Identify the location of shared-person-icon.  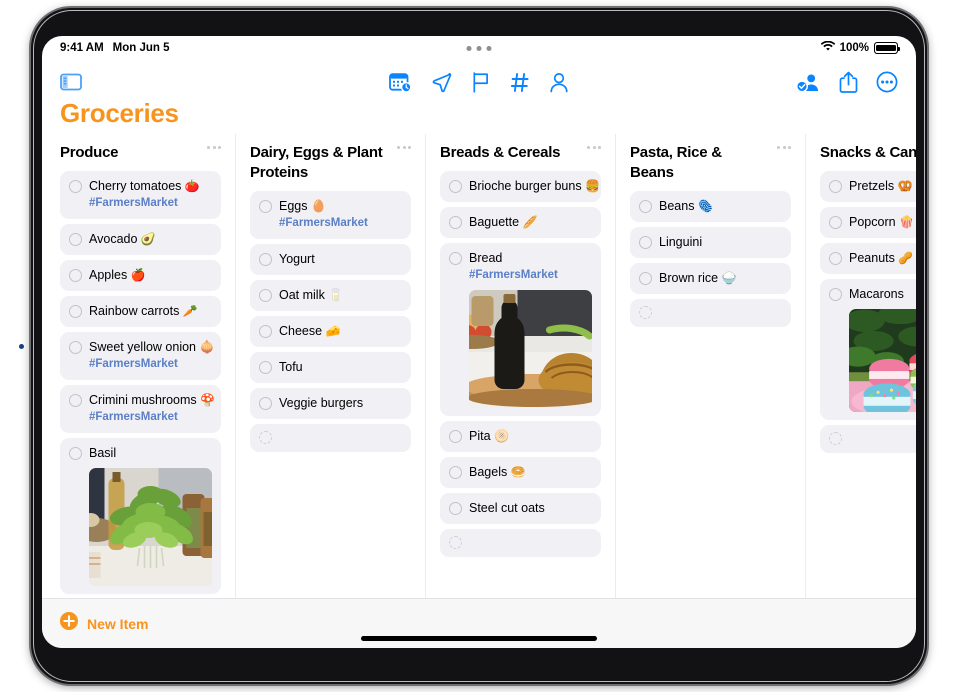
(808, 82).